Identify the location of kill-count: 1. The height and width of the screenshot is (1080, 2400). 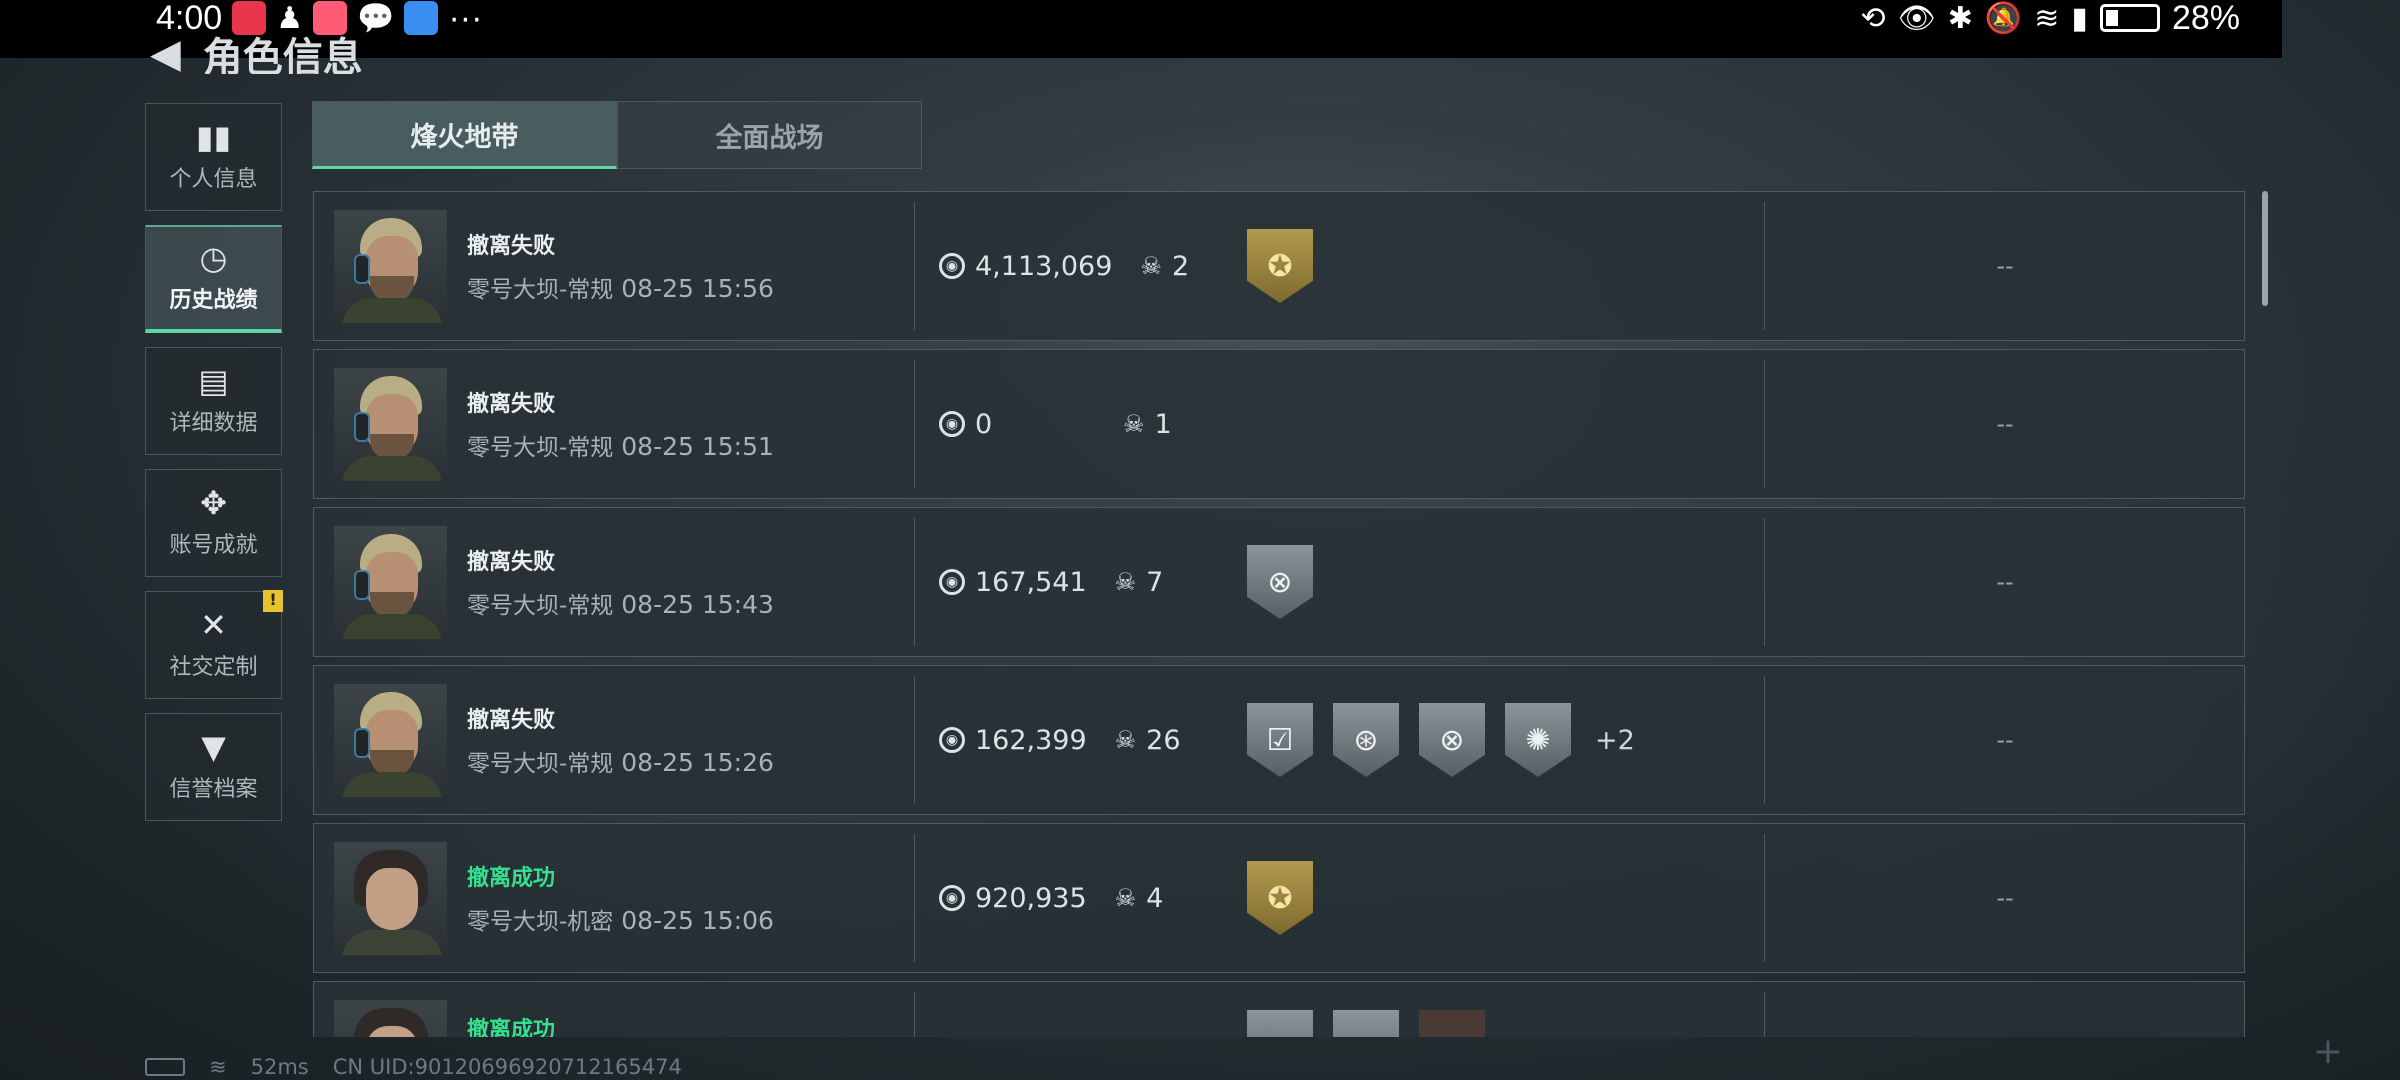
(1163, 424).